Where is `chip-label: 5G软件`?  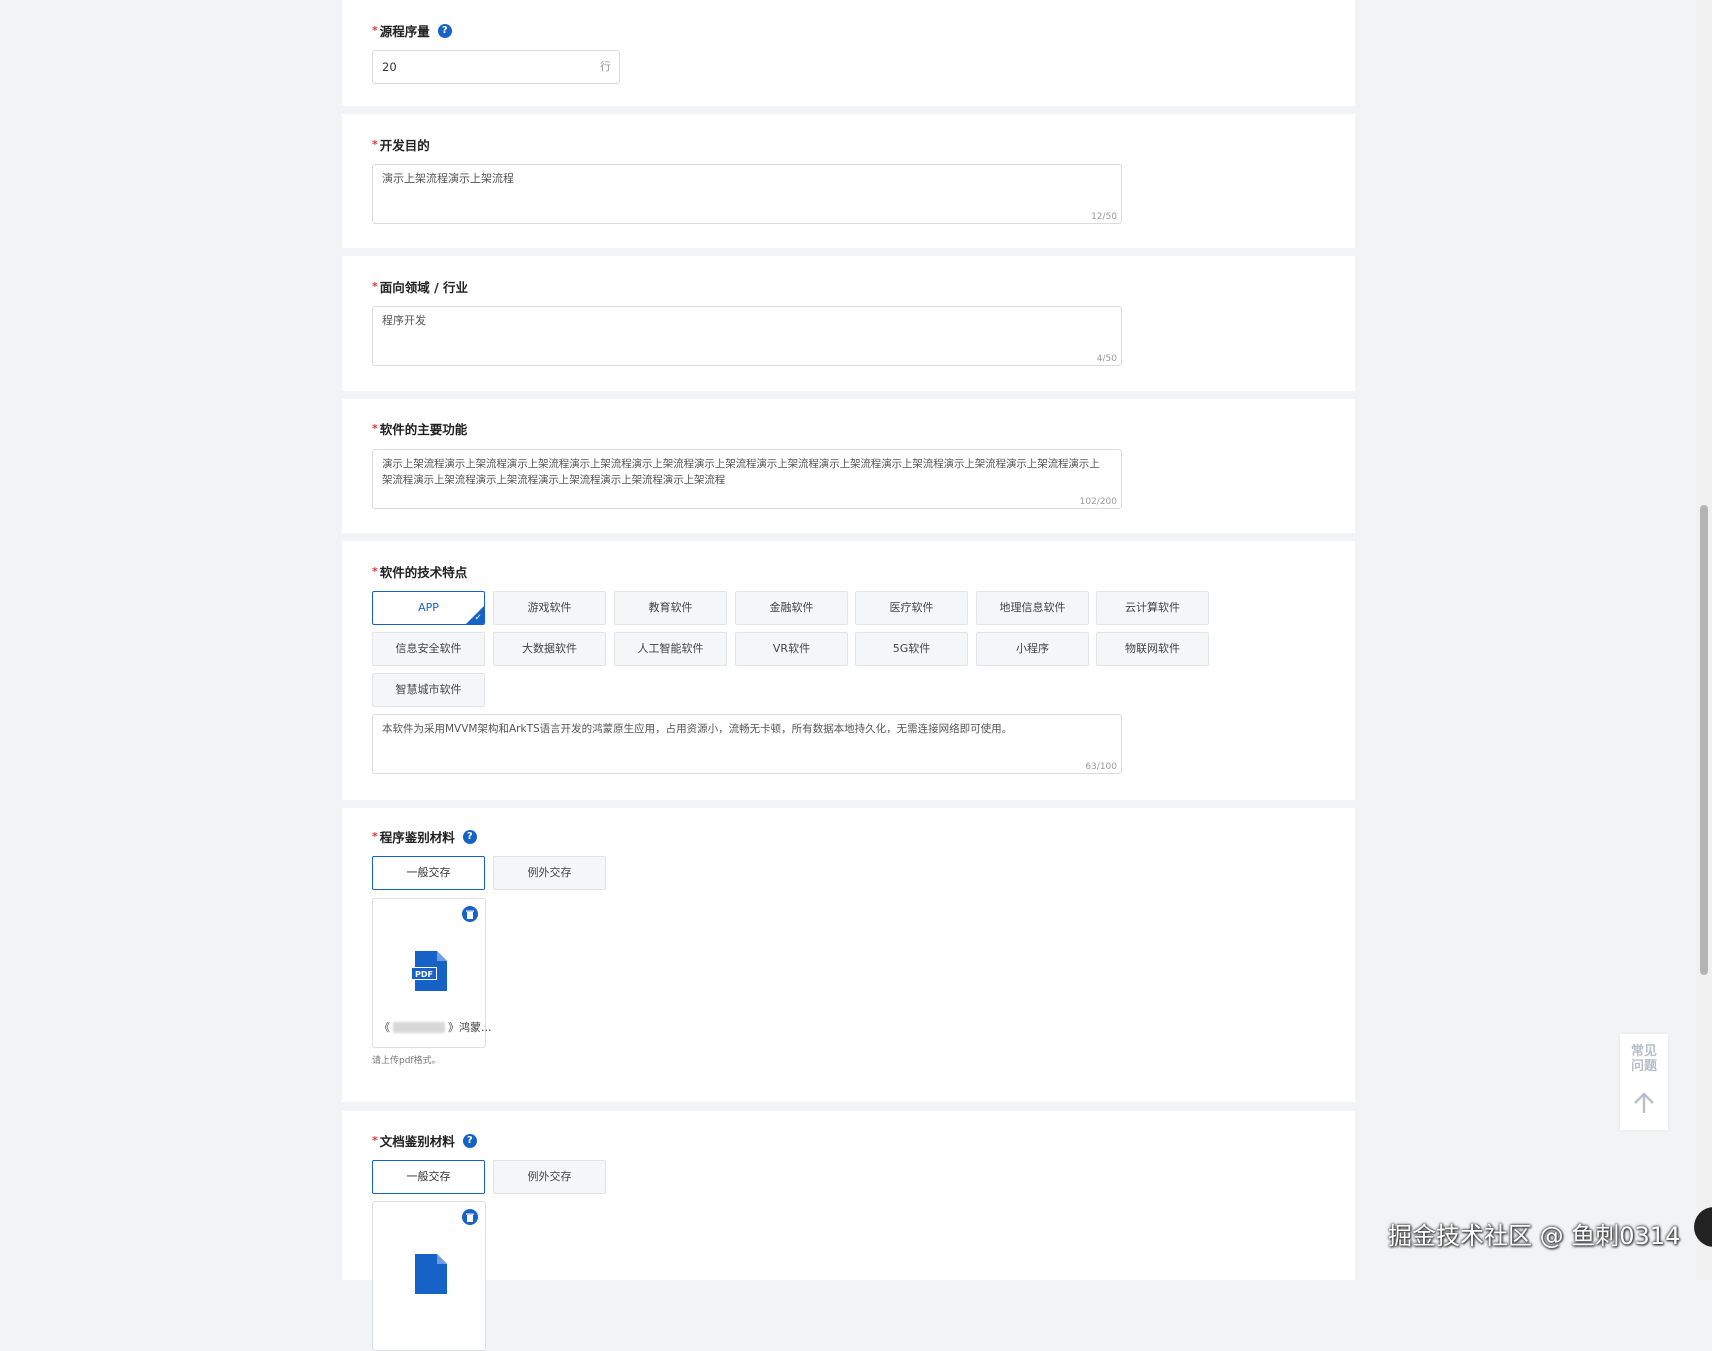
chip-label: 5G软件 is located at coordinates (911, 648).